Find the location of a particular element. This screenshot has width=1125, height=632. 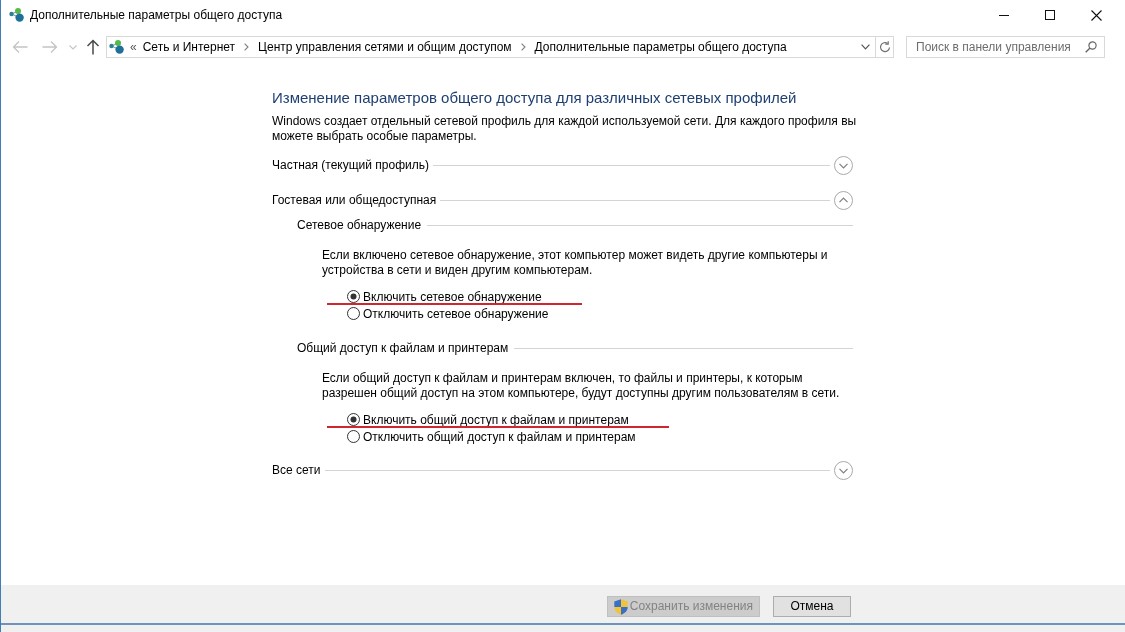

breadcrumb-item: Дополнительные параметры общего доступа is located at coordinates (660, 47).